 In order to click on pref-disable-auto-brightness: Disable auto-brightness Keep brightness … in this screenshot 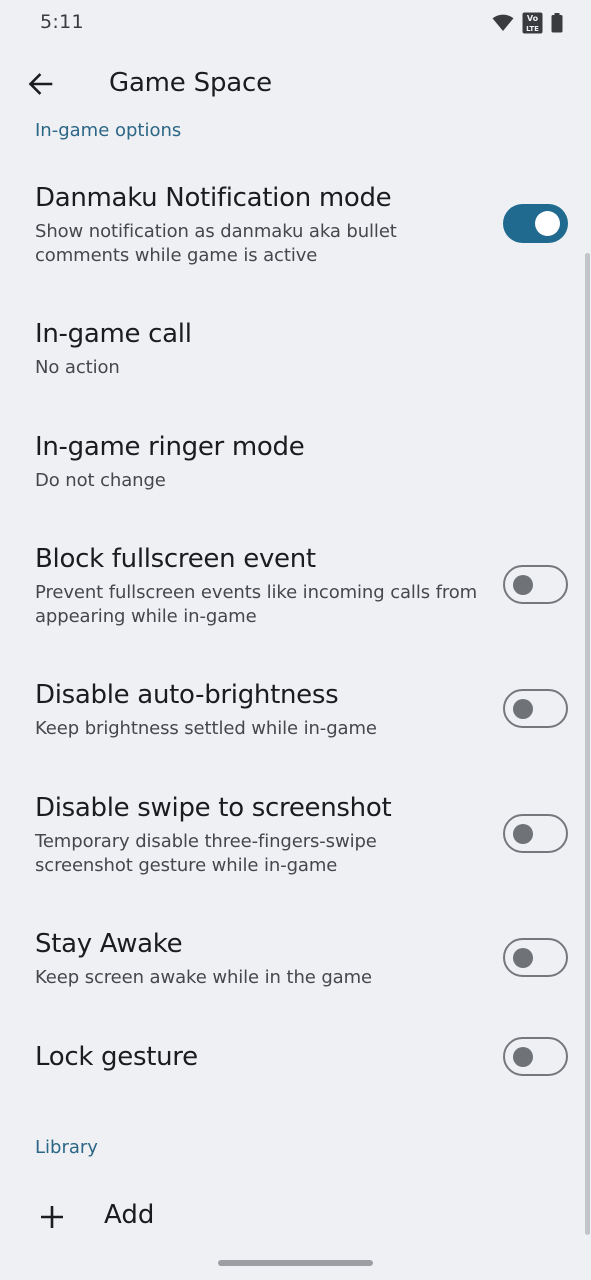, I will do `click(295, 710)`.